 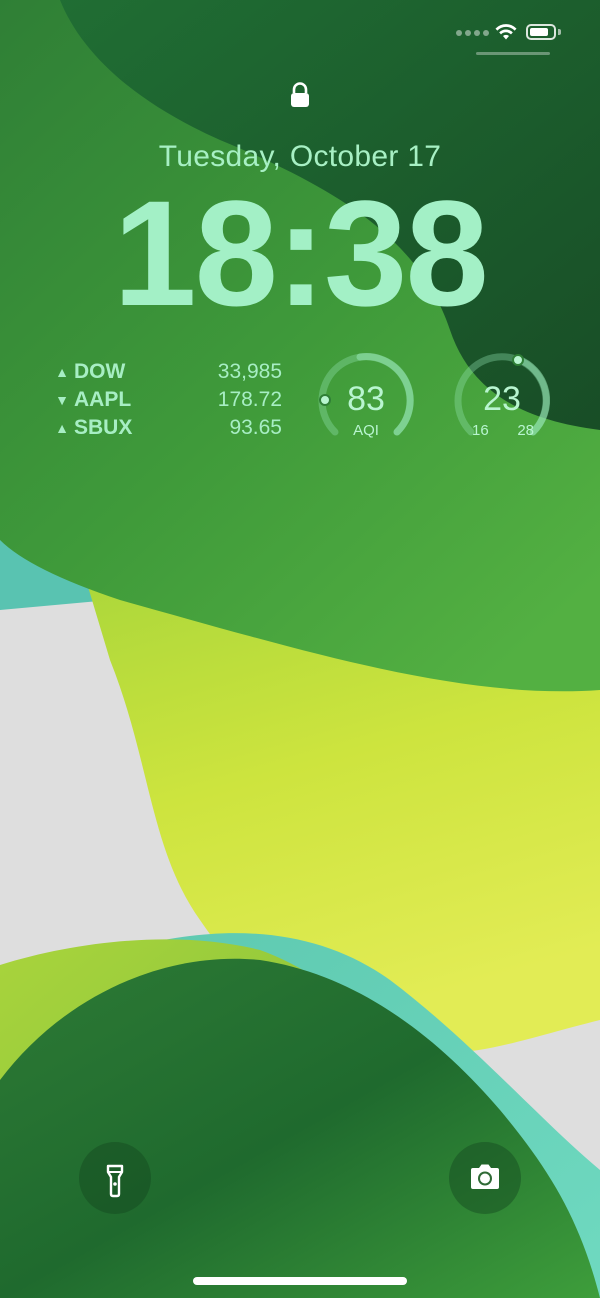 I want to click on camera-button, so click(x=485, y=1178).